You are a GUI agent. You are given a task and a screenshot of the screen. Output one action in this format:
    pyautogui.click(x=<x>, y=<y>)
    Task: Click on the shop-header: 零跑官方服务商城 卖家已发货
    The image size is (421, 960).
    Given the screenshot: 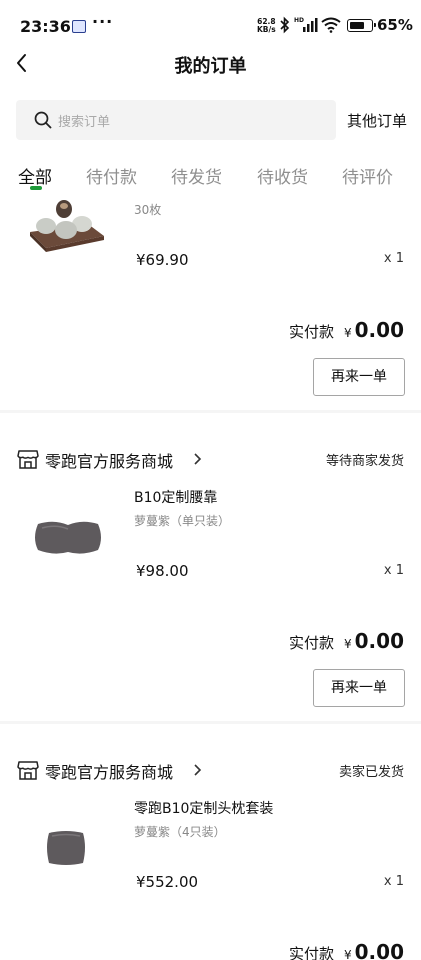 What is the action you would take?
    pyautogui.click(x=210, y=771)
    